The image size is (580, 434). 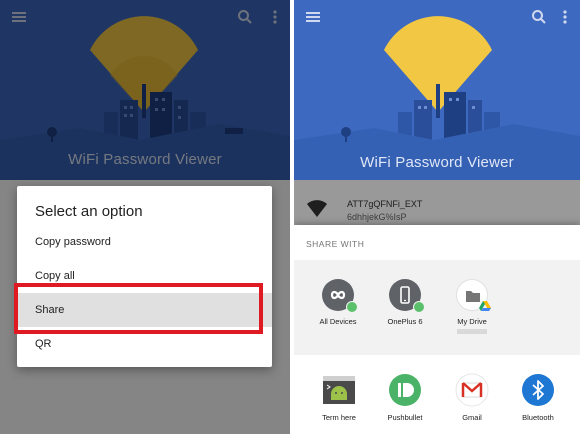 What do you see at coordinates (437, 202) in the screenshot?
I see `sheet-scrim` at bounding box center [437, 202].